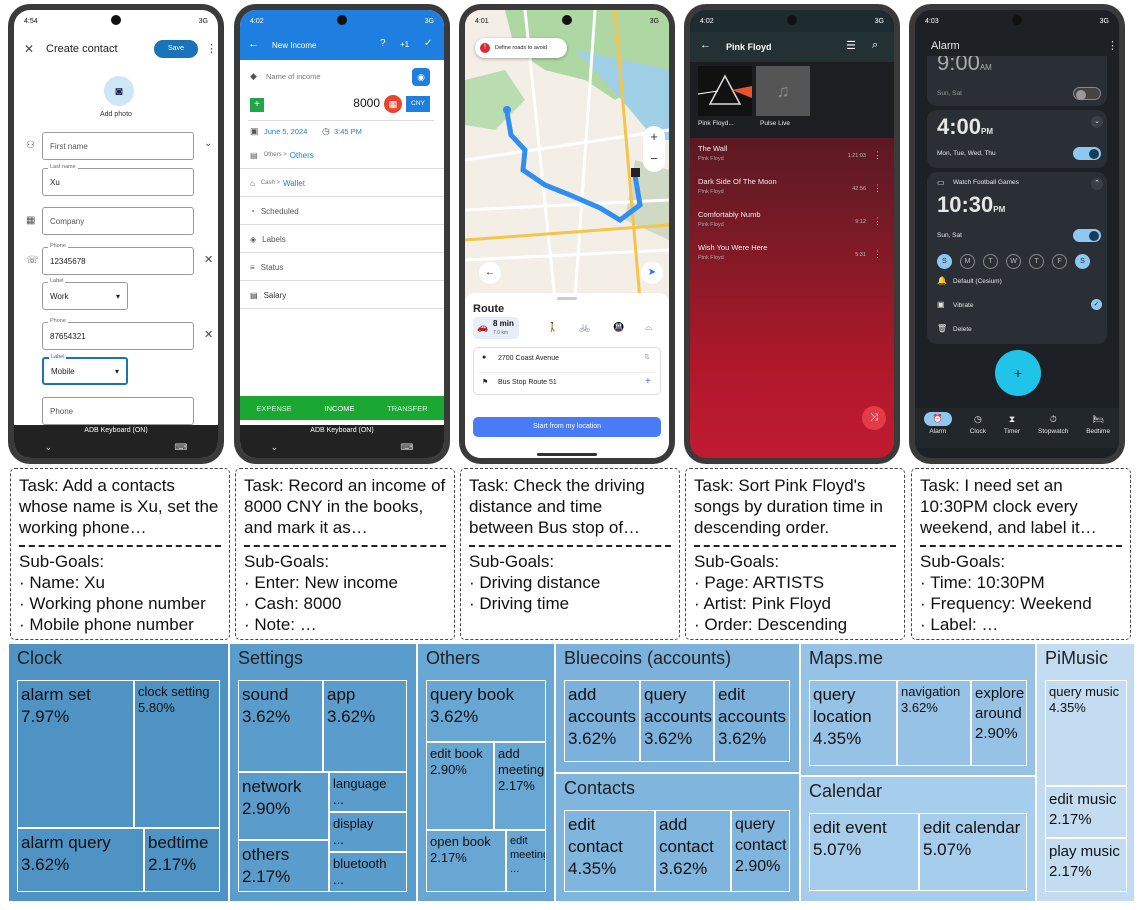 The width and height of the screenshot is (1143, 910). Describe the element at coordinates (418, 104) in the screenshot. I see `currency-button: CNY` at that location.